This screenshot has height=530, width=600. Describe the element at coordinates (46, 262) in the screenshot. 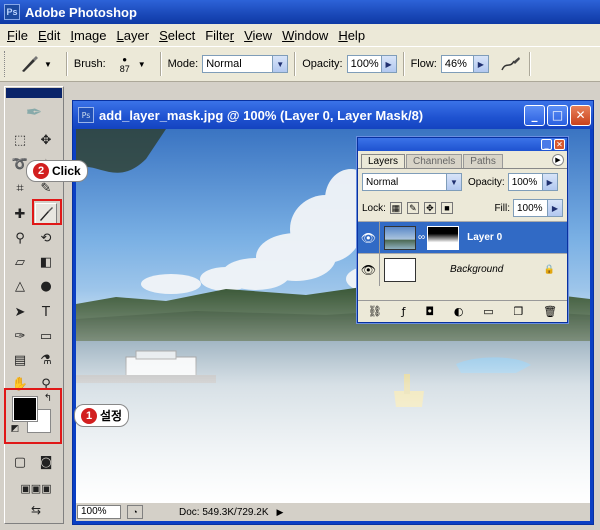

I see `gradient-tool-icon: ◧` at that location.